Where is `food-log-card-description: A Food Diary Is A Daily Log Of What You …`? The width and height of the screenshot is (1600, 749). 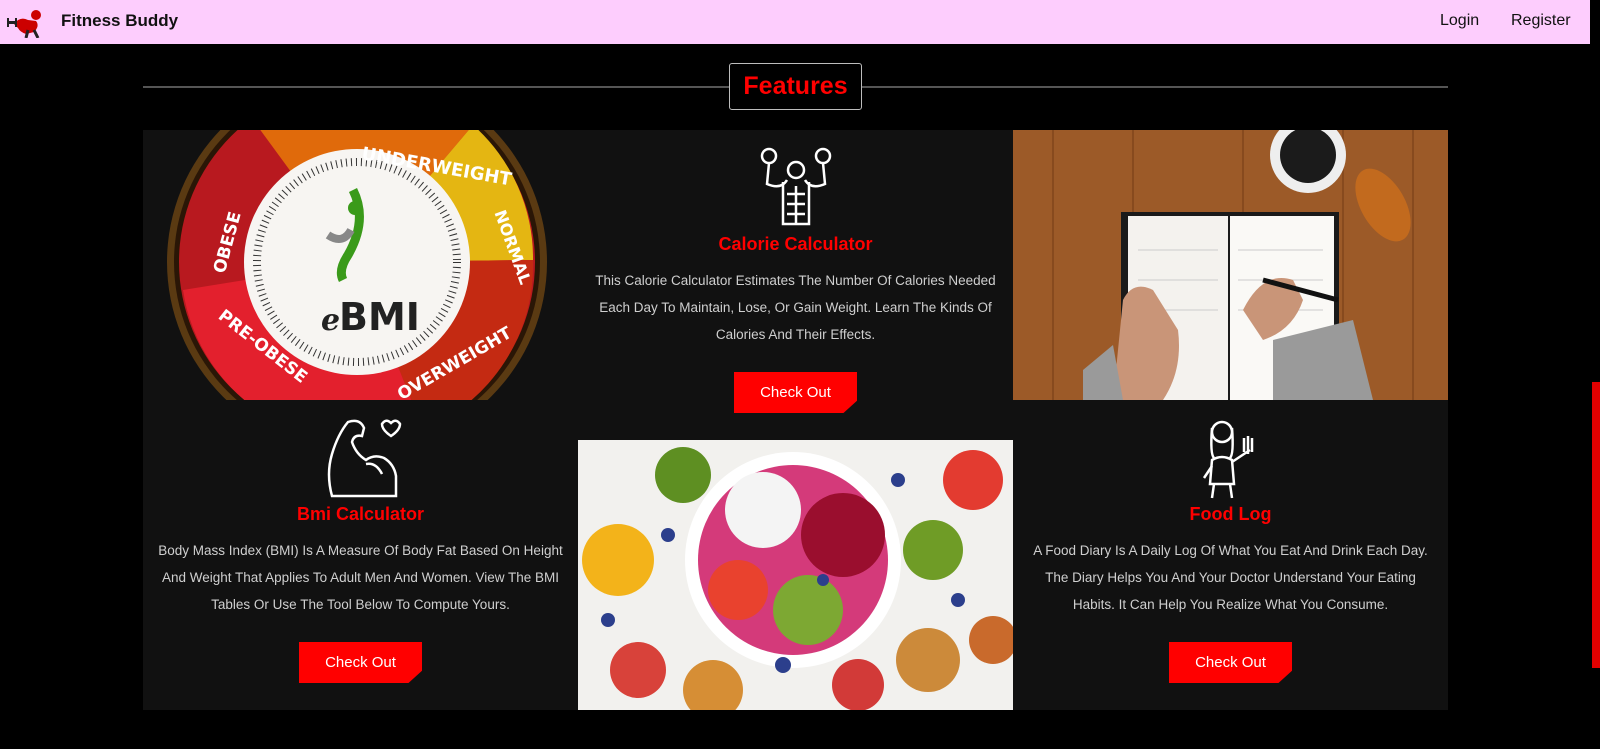
food-log-card-description: A Food Diary Is A Daily Log Of What You … is located at coordinates (1230, 577).